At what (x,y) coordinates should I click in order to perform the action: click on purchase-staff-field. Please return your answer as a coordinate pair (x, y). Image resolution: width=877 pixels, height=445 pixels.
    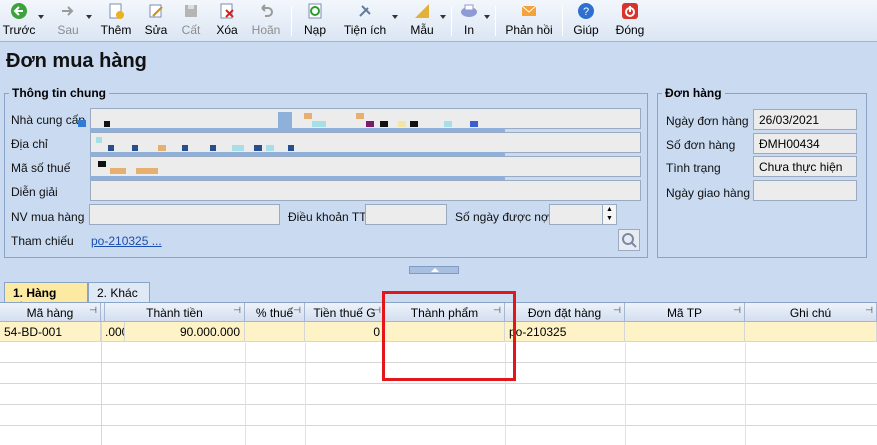
    Looking at the image, I should click on (184, 214).